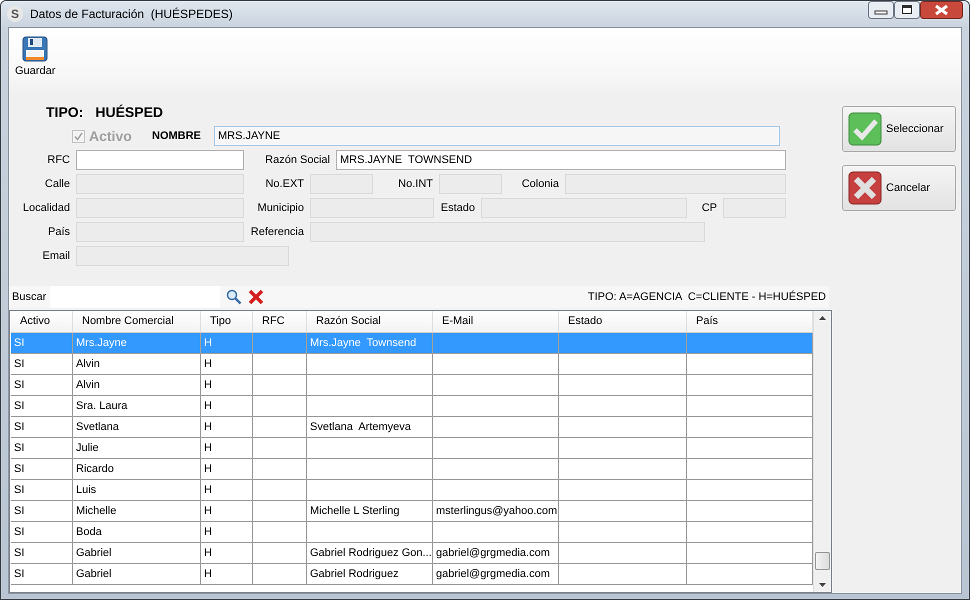 This screenshot has width=970, height=600. Describe the element at coordinates (131, 14) in the screenshot. I see `window-title: Datos de Facturación (HUÉSPEDES)` at that location.